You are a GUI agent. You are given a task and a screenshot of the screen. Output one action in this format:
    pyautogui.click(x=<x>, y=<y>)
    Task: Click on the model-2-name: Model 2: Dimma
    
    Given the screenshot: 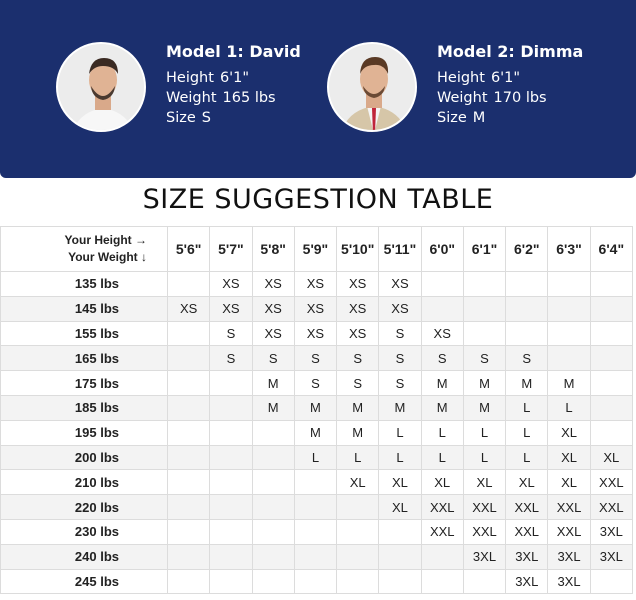 What is the action you would take?
    pyautogui.click(x=510, y=51)
    